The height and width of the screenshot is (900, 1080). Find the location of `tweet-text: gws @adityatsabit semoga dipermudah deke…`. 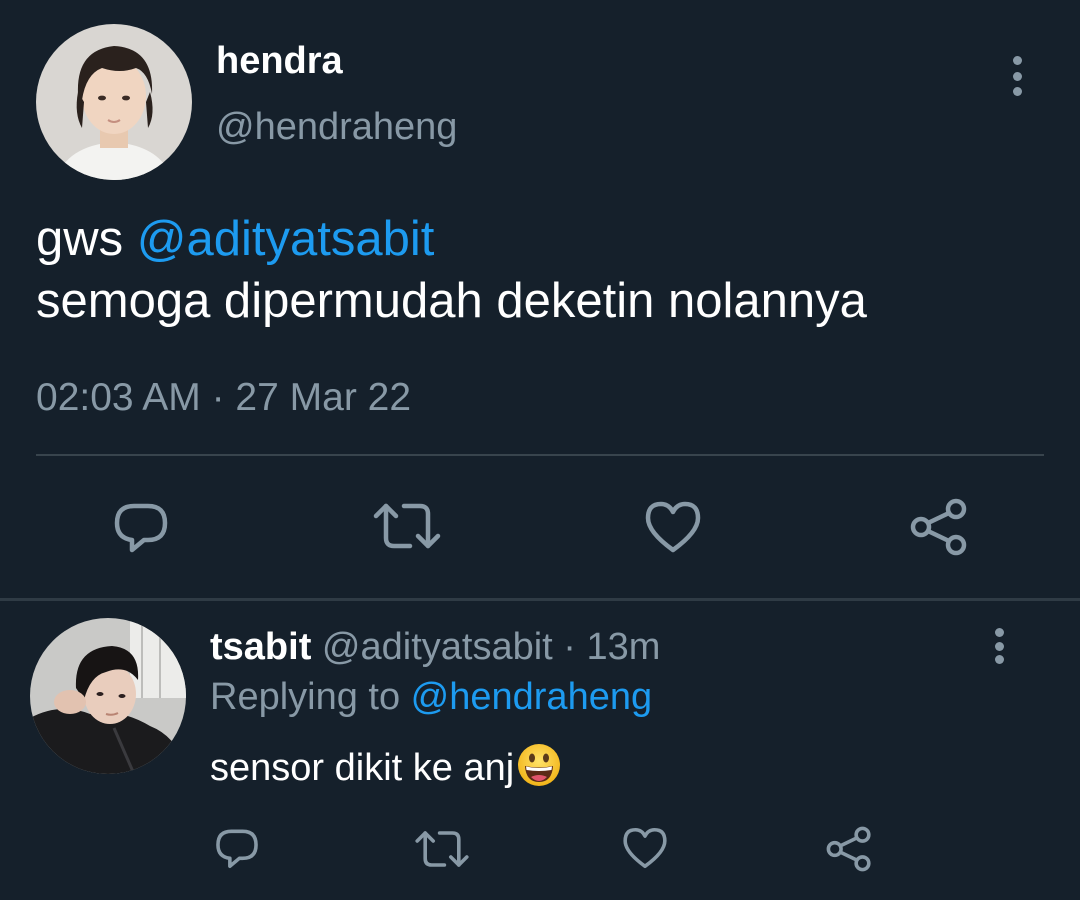

tweet-text: gws @adityatsabit semoga dipermudah deke… is located at coordinates (451, 270).